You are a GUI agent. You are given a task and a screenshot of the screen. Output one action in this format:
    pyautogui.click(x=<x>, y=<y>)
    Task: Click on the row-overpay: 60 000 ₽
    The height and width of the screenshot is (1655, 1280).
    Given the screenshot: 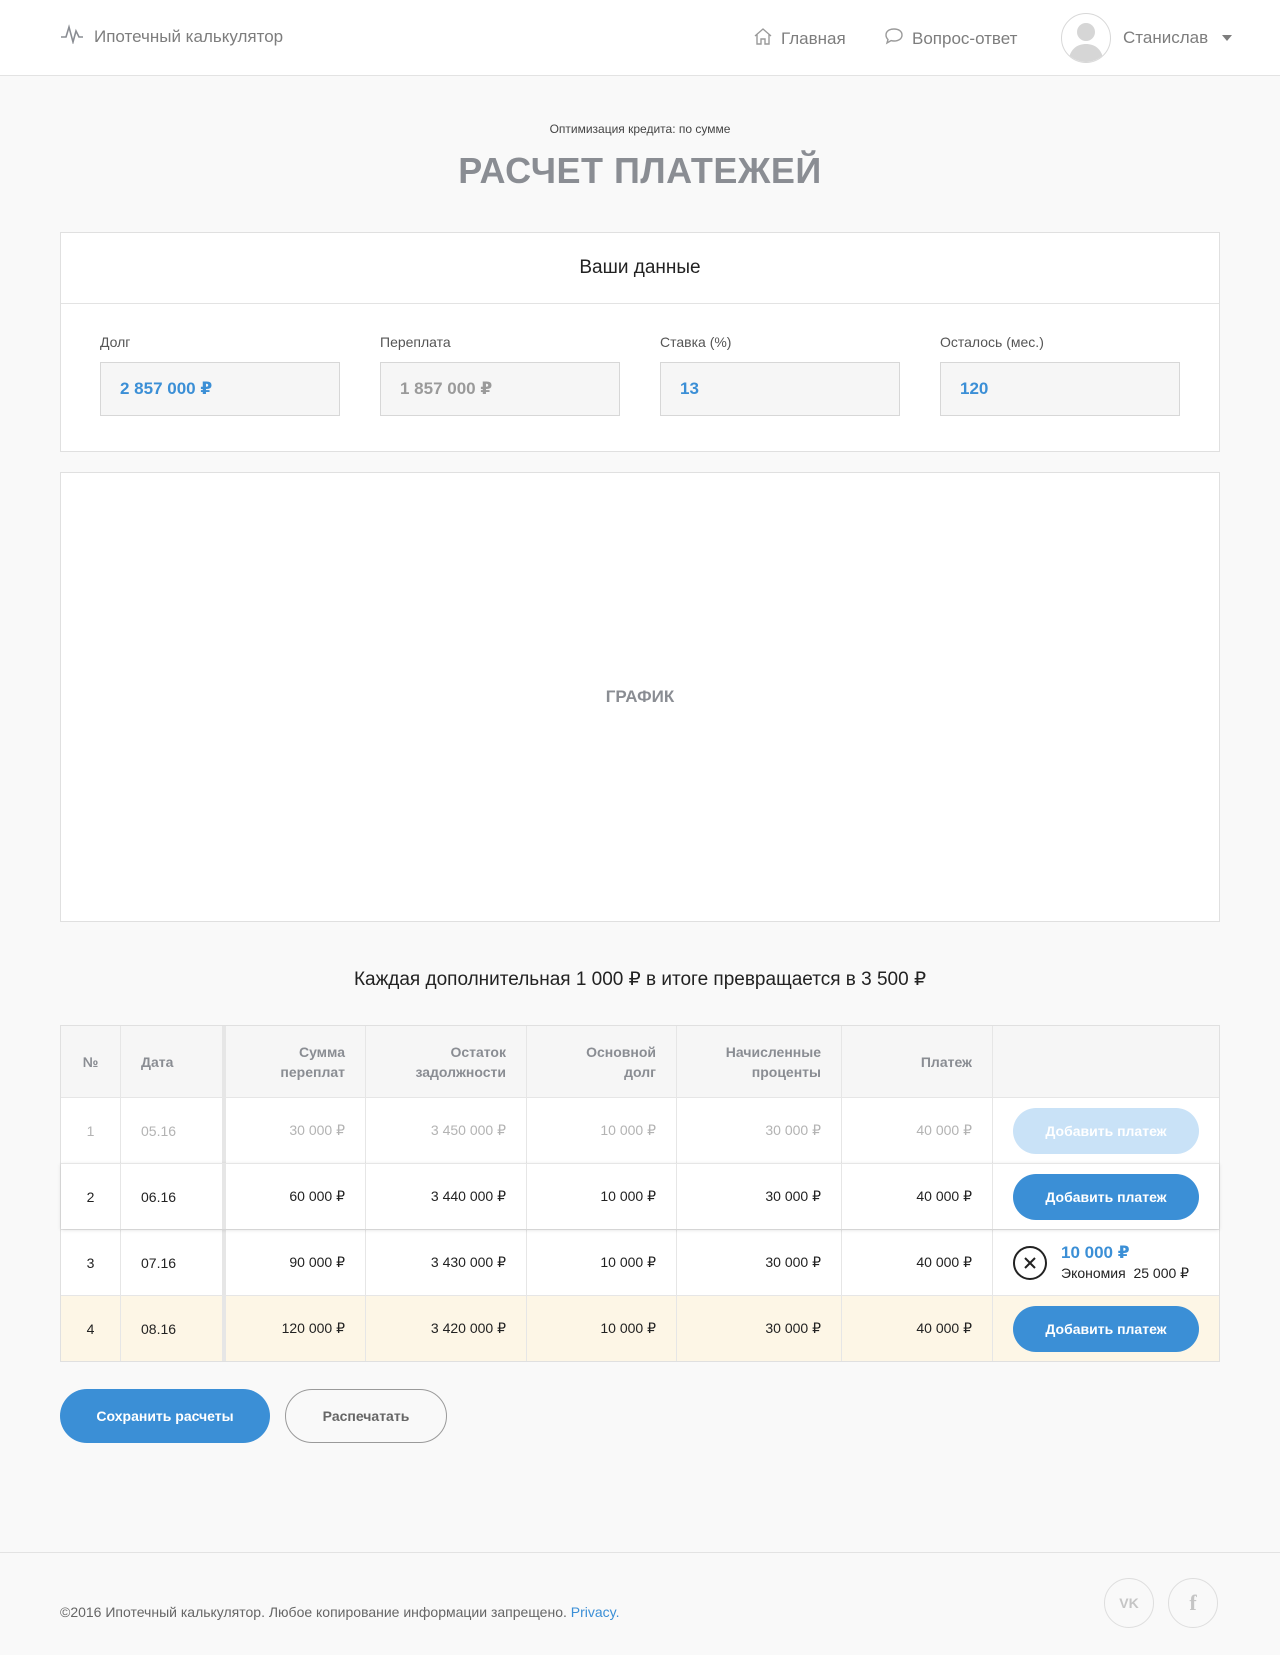 What is the action you would take?
    pyautogui.click(x=295, y=1196)
    